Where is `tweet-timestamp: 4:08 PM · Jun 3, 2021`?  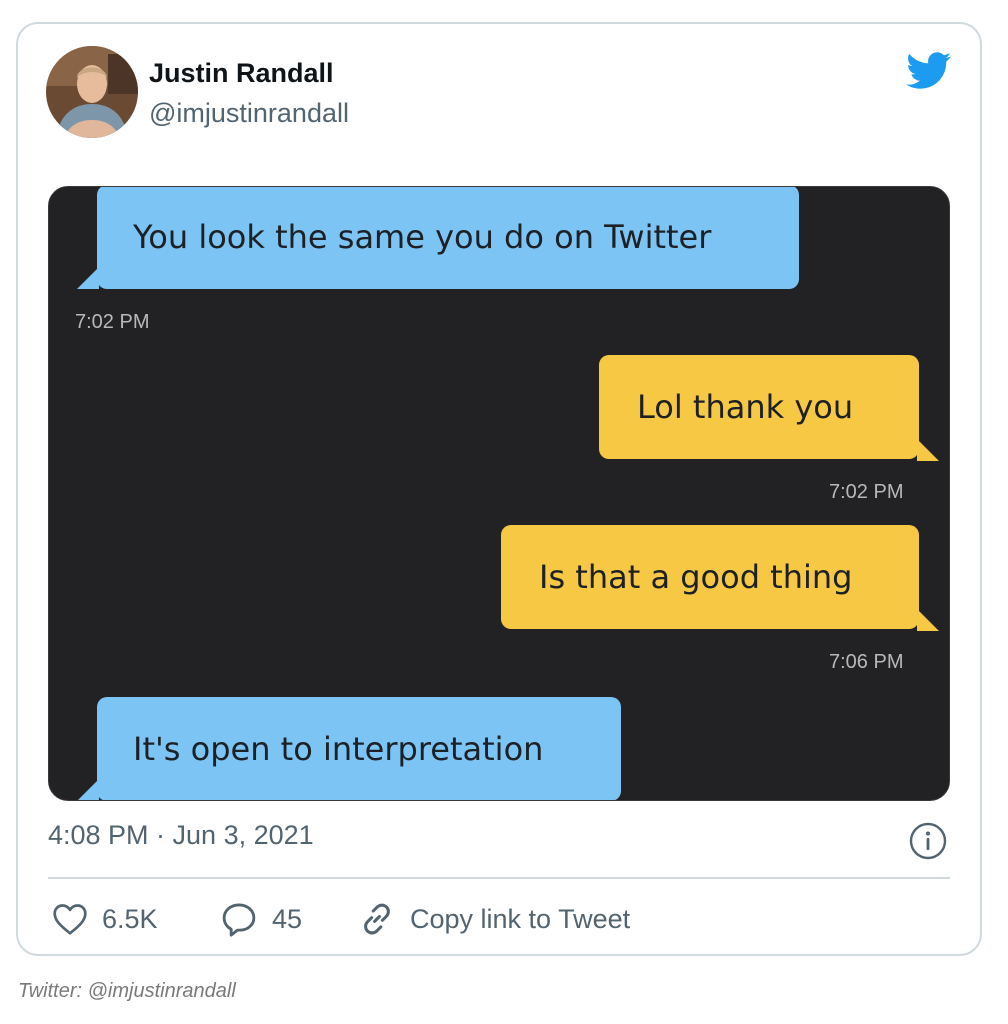 tweet-timestamp: 4:08 PM · Jun 3, 2021 is located at coordinates (181, 835).